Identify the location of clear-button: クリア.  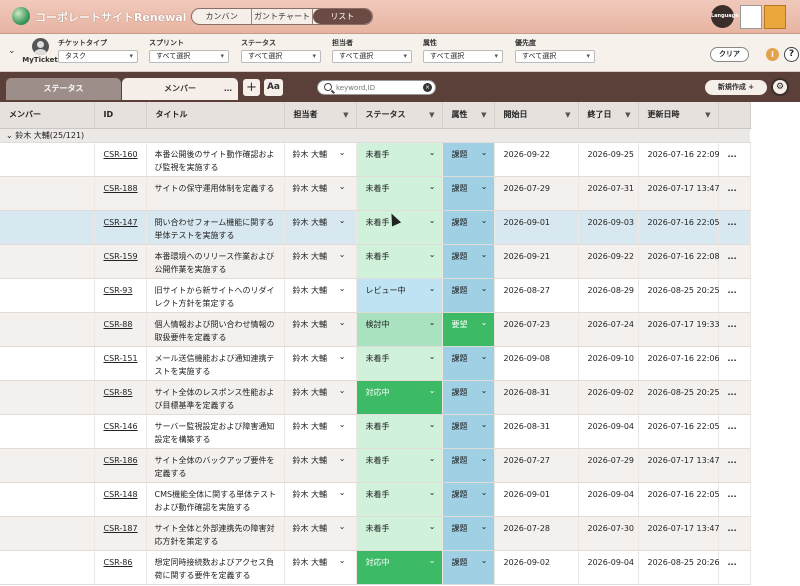
(729, 54).